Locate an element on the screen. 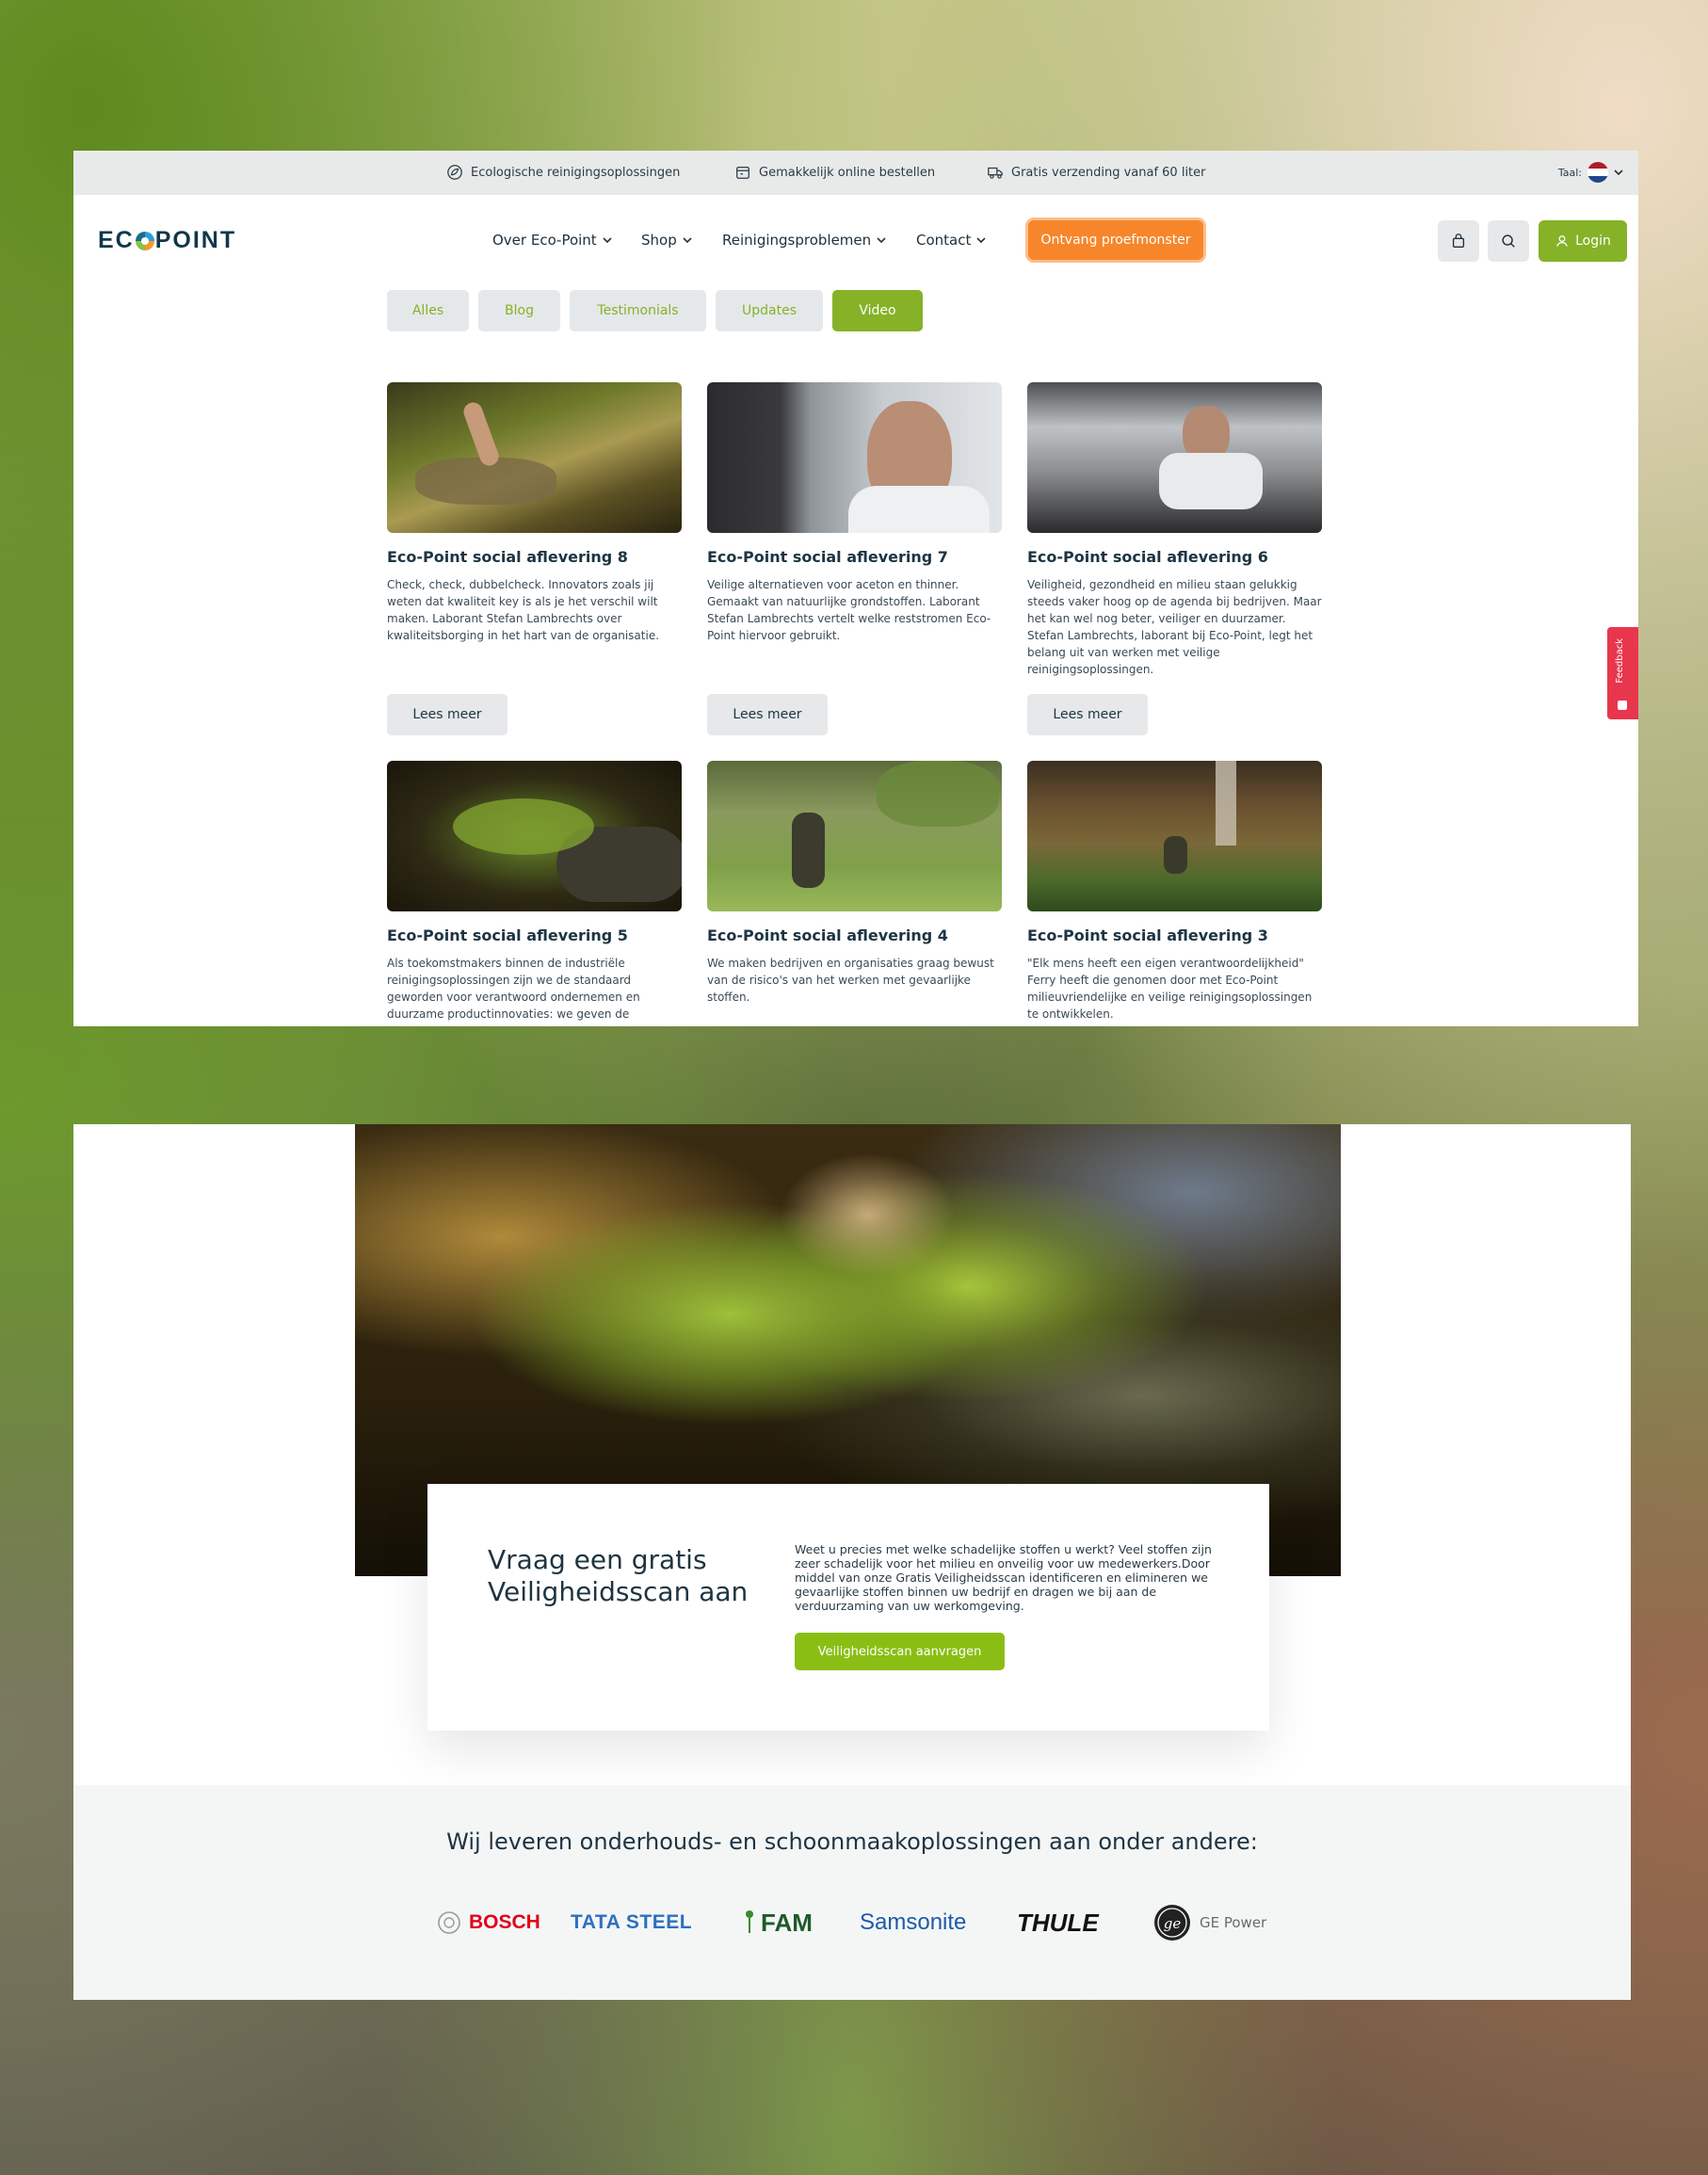 Image resolution: width=1708 pixels, height=2175 pixels. samsonite-logo: Samsonite is located at coordinates (913, 1922).